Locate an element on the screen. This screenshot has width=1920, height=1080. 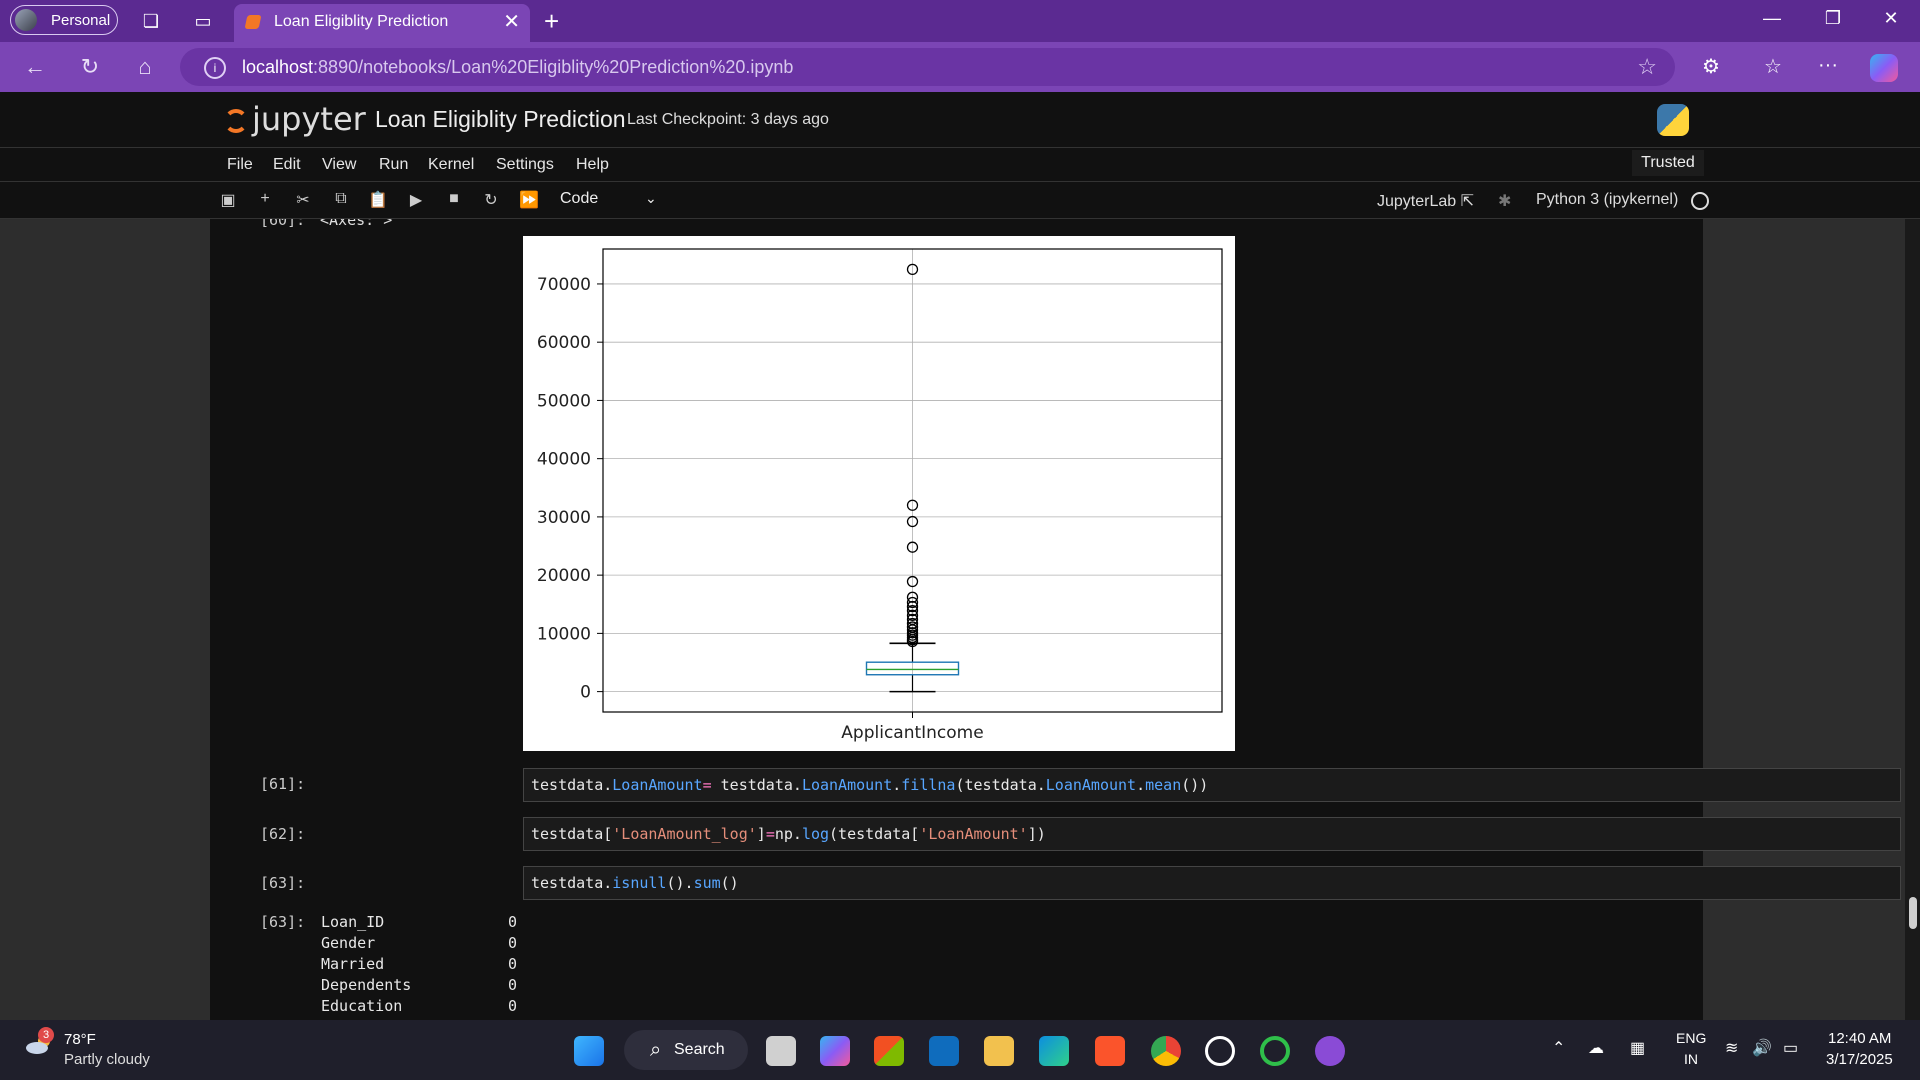
menu-run: Run is located at coordinates (393, 165).